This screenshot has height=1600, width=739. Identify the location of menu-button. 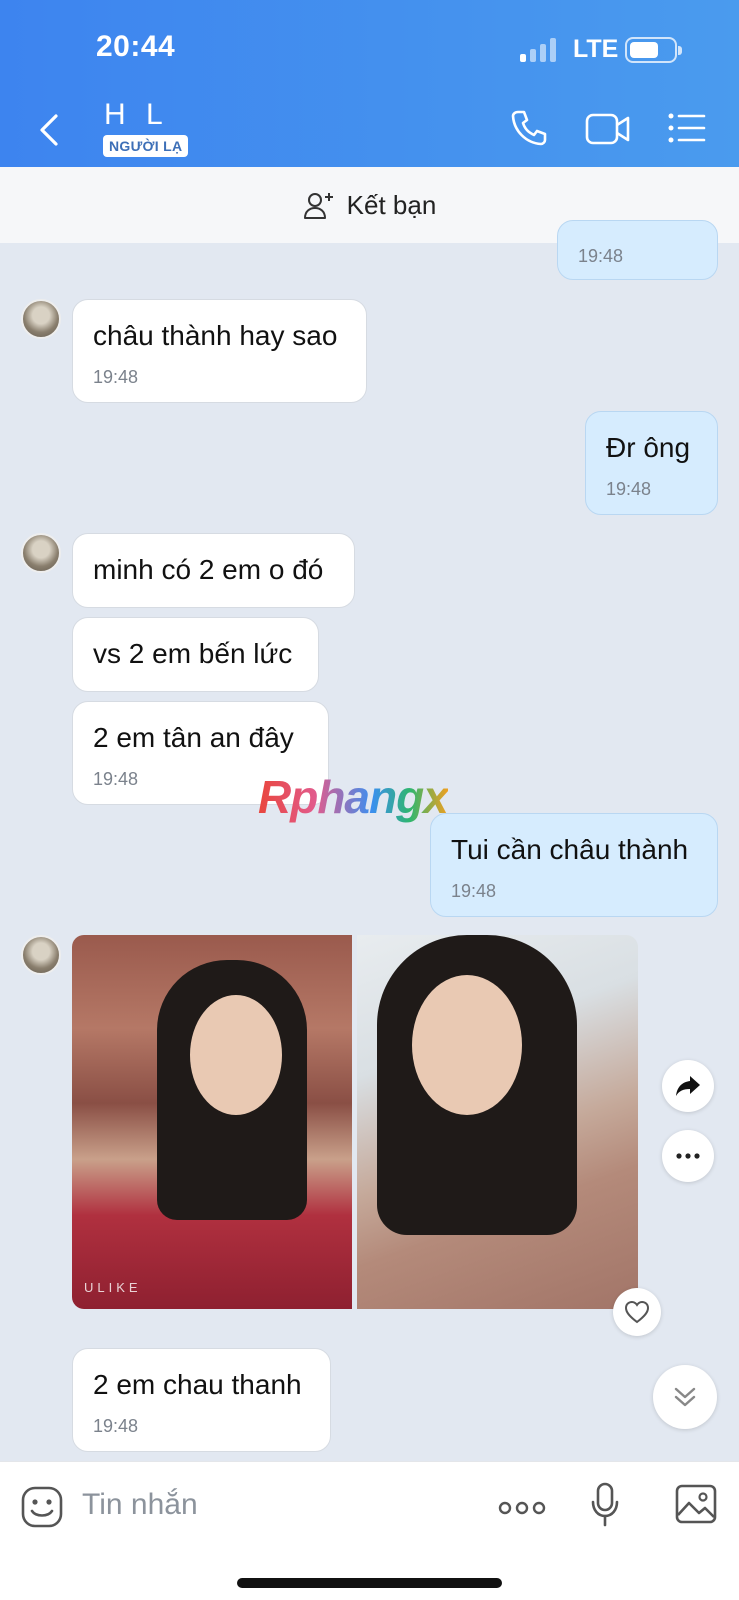
(687, 130).